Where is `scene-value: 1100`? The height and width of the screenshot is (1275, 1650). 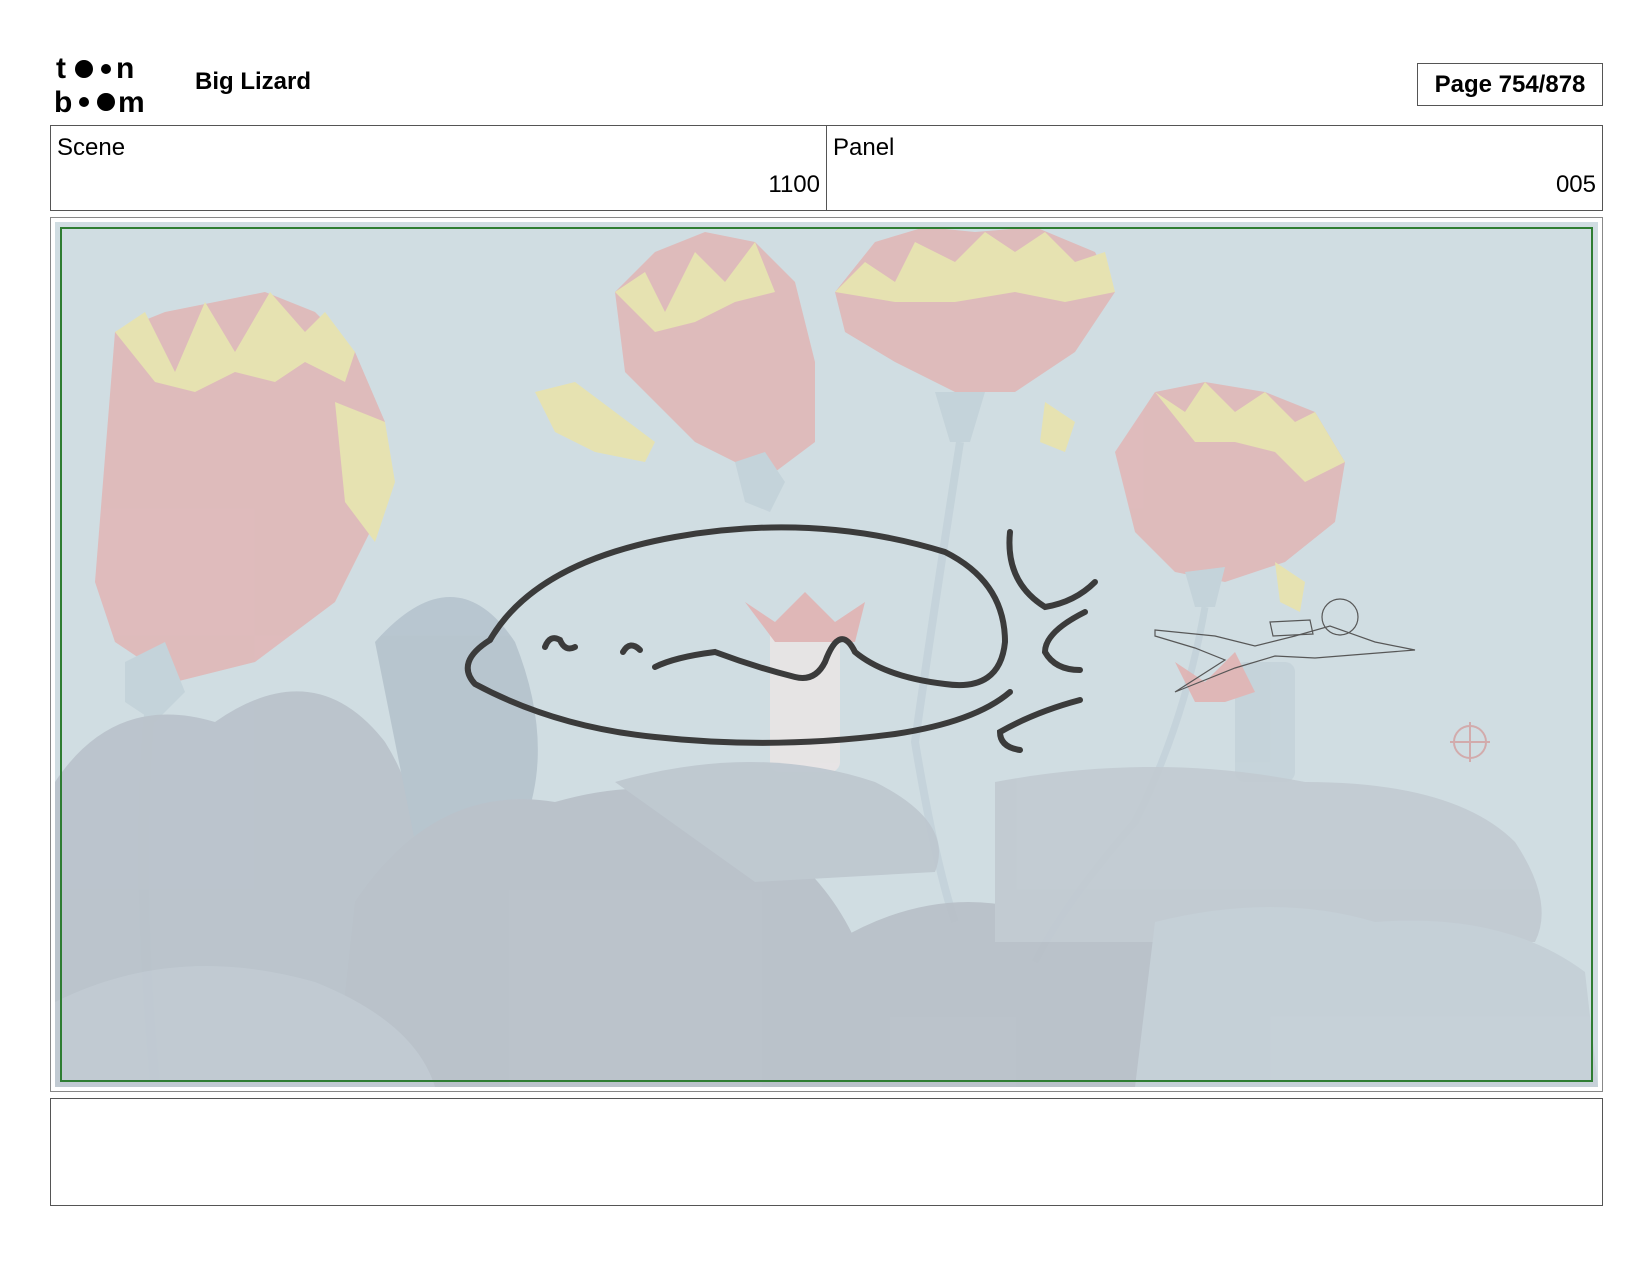 scene-value: 1100 is located at coordinates (794, 184).